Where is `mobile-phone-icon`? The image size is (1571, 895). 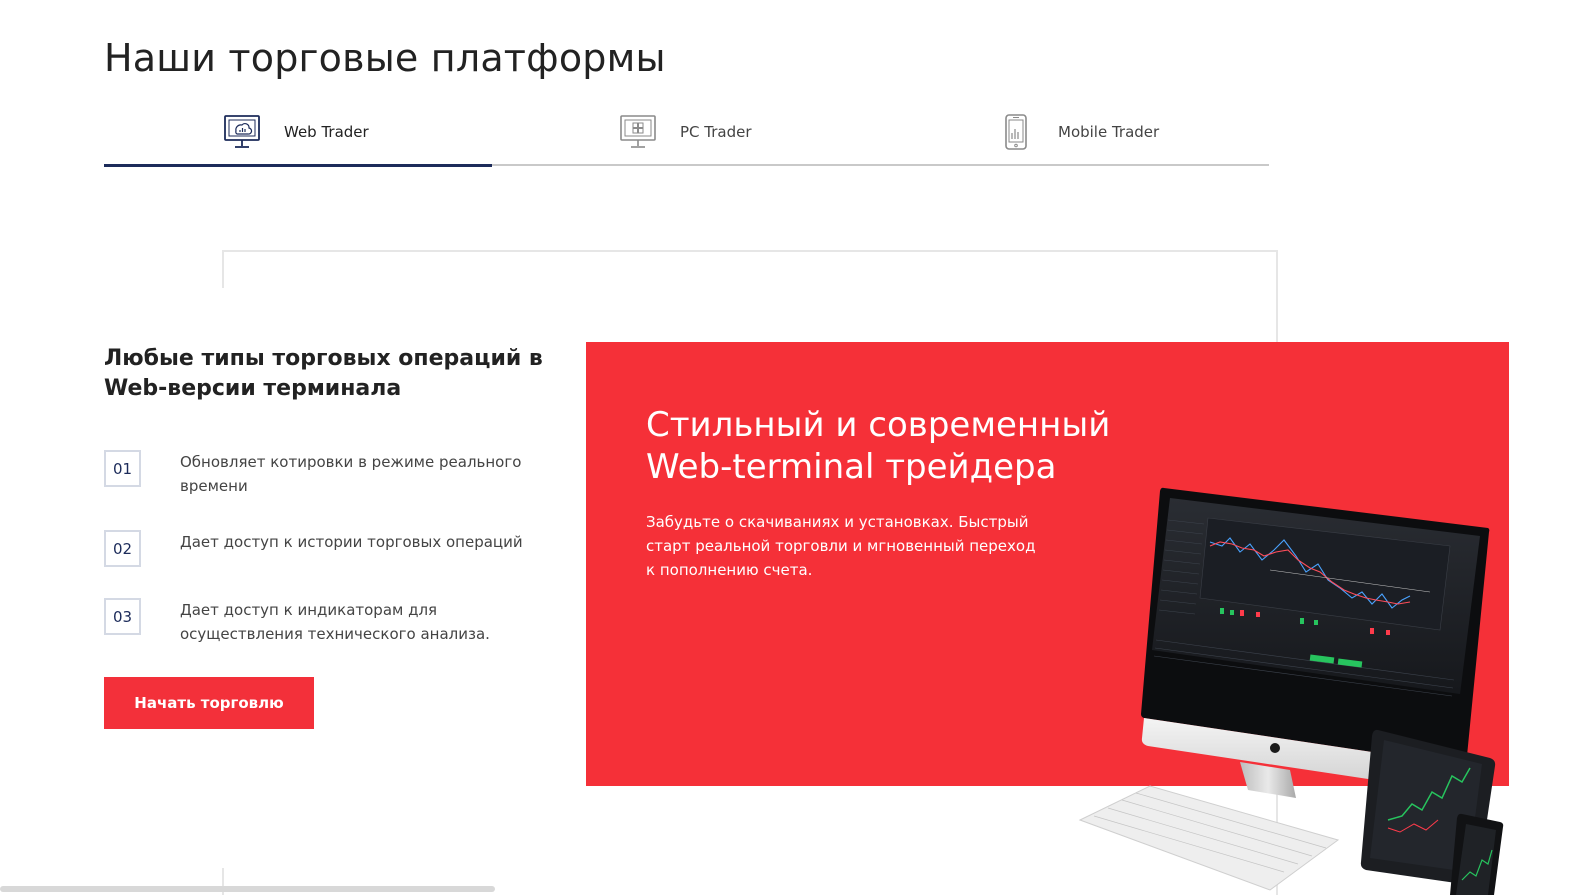 mobile-phone-icon is located at coordinates (1016, 132).